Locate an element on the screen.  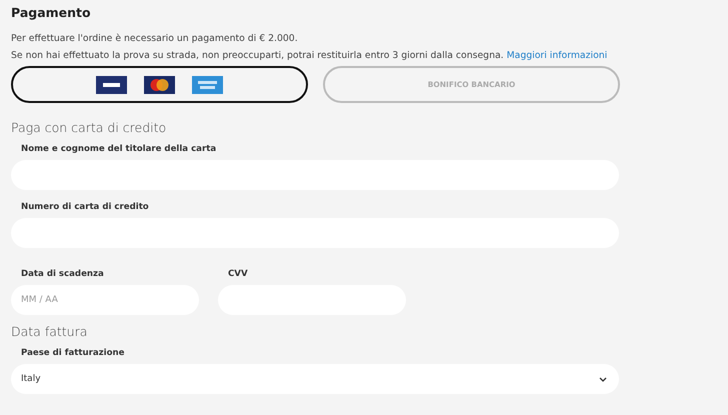
chevron-down-icon is located at coordinates (603, 379).